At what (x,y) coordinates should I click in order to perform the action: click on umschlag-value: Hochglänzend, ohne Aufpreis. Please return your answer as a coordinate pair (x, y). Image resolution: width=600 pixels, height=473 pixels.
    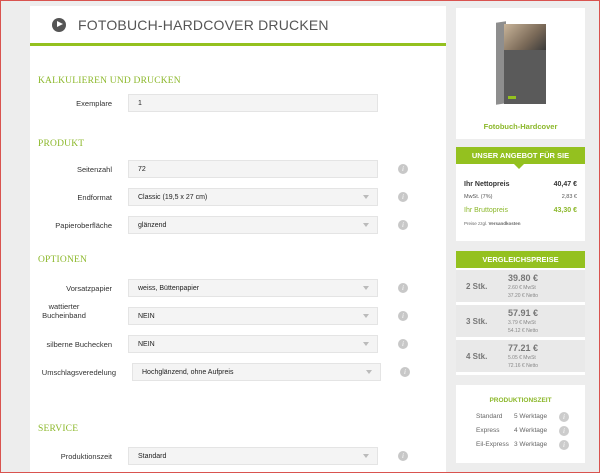
    Looking at the image, I should click on (188, 372).